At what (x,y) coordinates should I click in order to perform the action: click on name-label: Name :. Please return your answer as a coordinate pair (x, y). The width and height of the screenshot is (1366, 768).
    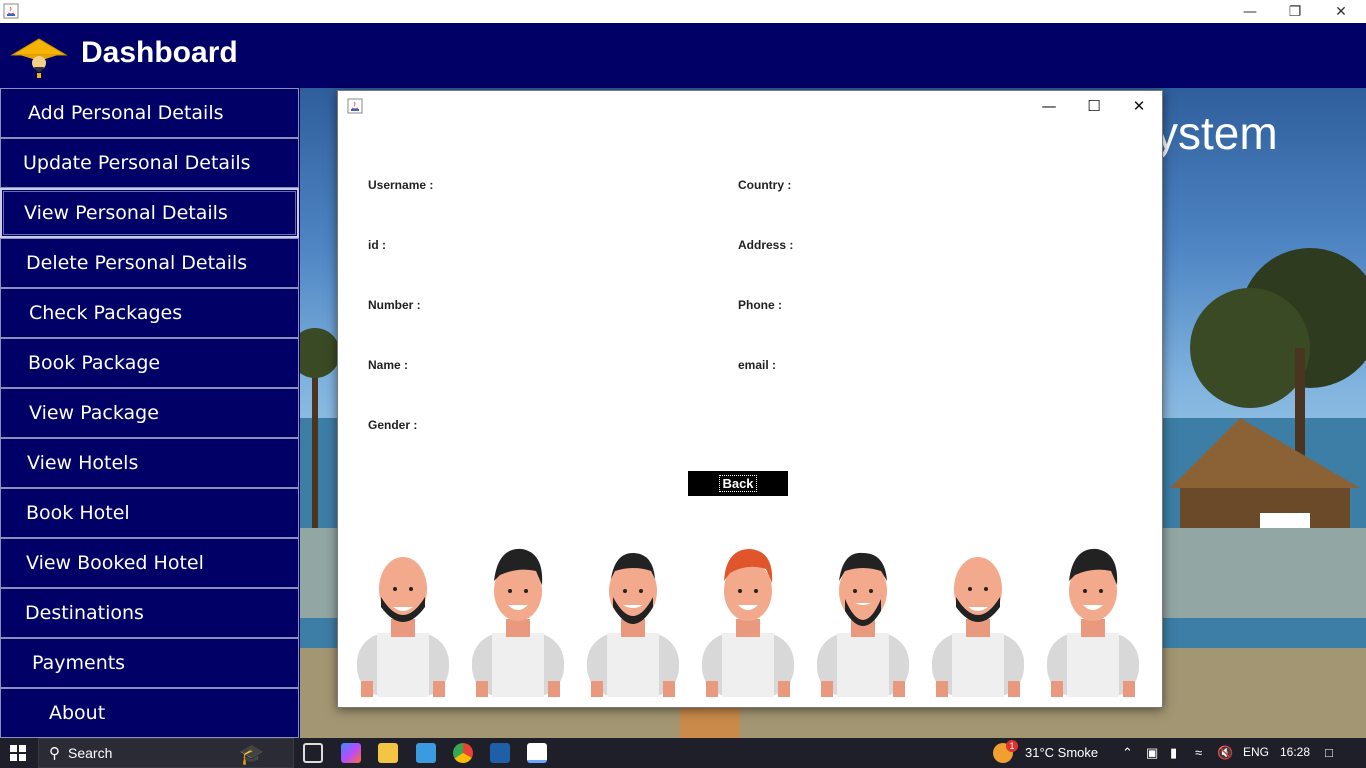
    Looking at the image, I should click on (388, 365).